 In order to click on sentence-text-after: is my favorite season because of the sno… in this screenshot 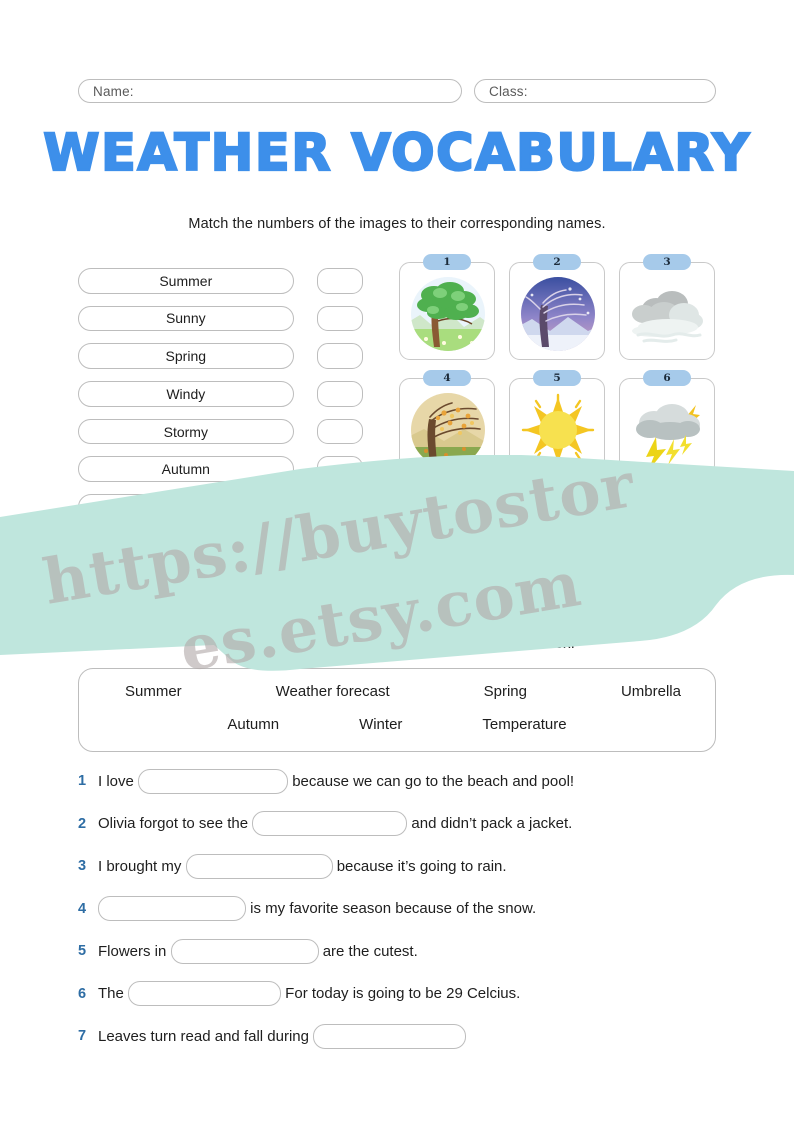, I will do `click(391, 908)`.